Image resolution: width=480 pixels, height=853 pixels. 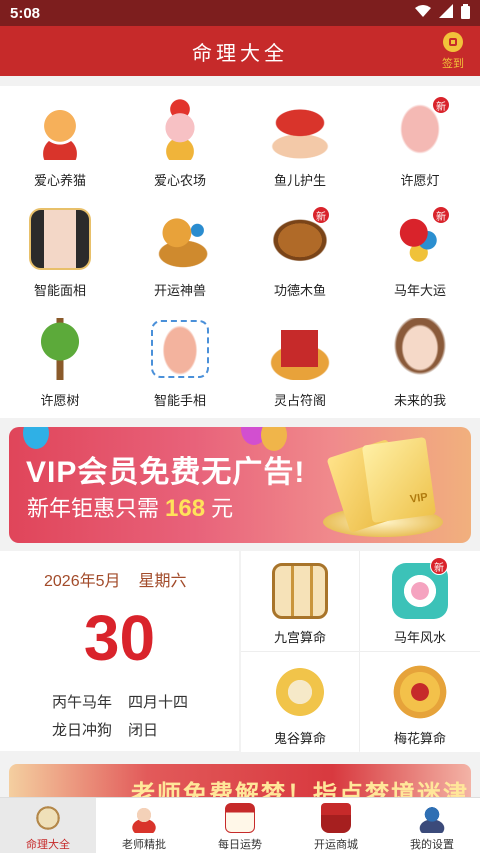 I want to click on grid-item: 爱心养猫, so click(x=60, y=141).